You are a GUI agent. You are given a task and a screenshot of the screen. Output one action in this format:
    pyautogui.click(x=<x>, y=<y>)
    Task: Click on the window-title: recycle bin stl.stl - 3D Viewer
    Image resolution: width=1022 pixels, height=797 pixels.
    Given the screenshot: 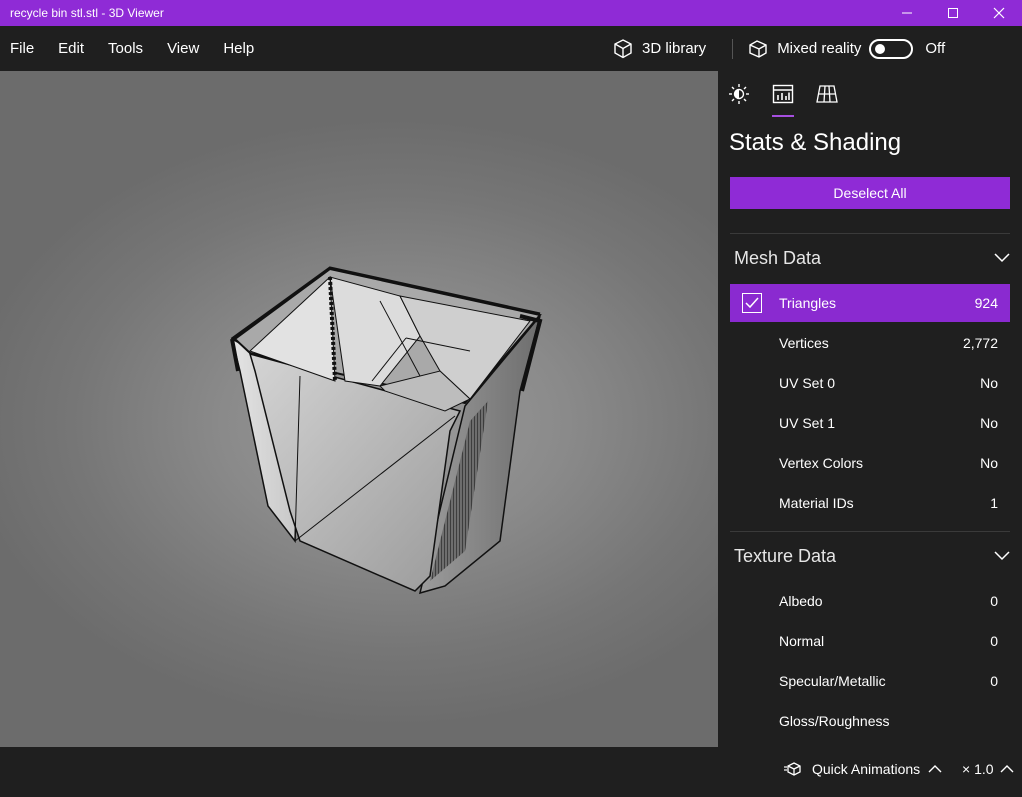 What is the action you would take?
    pyautogui.click(x=87, y=13)
    